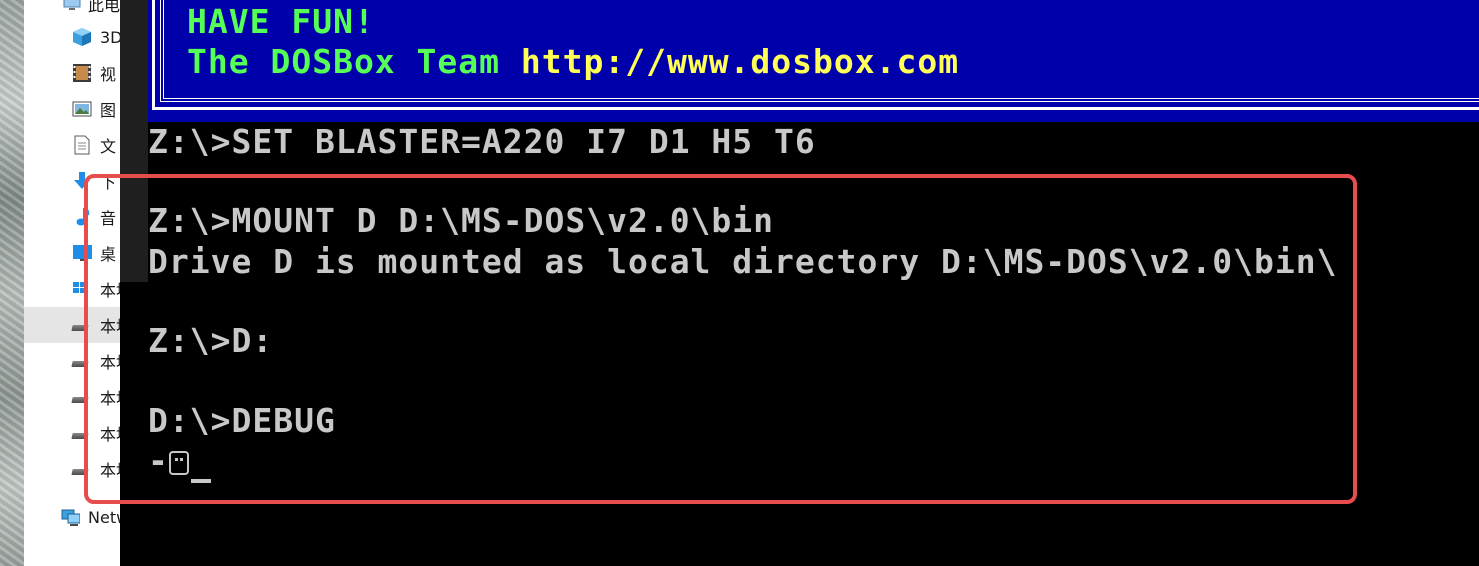 The image size is (1479, 566). What do you see at coordinates (12, 283) in the screenshot?
I see `desktop-wallpaper` at bounding box center [12, 283].